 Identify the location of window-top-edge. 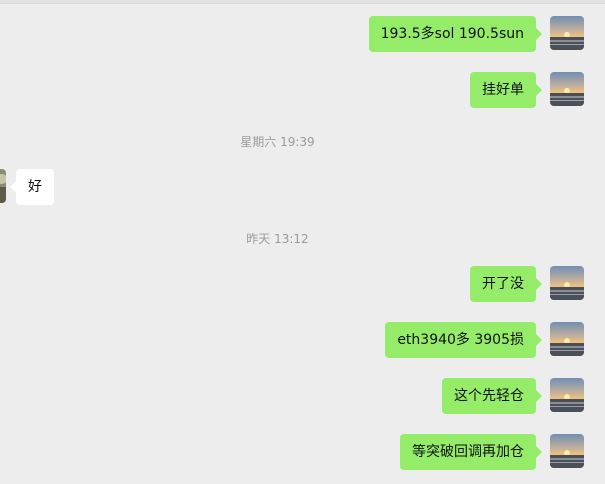
(302, 2).